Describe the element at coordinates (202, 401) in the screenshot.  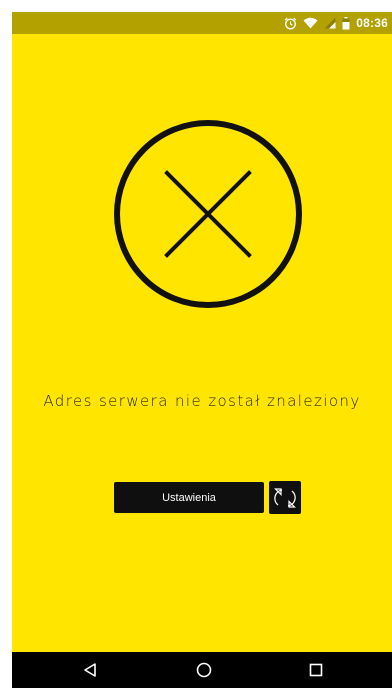
I see `error-message: Adres serwera nie został znaleziony` at that location.